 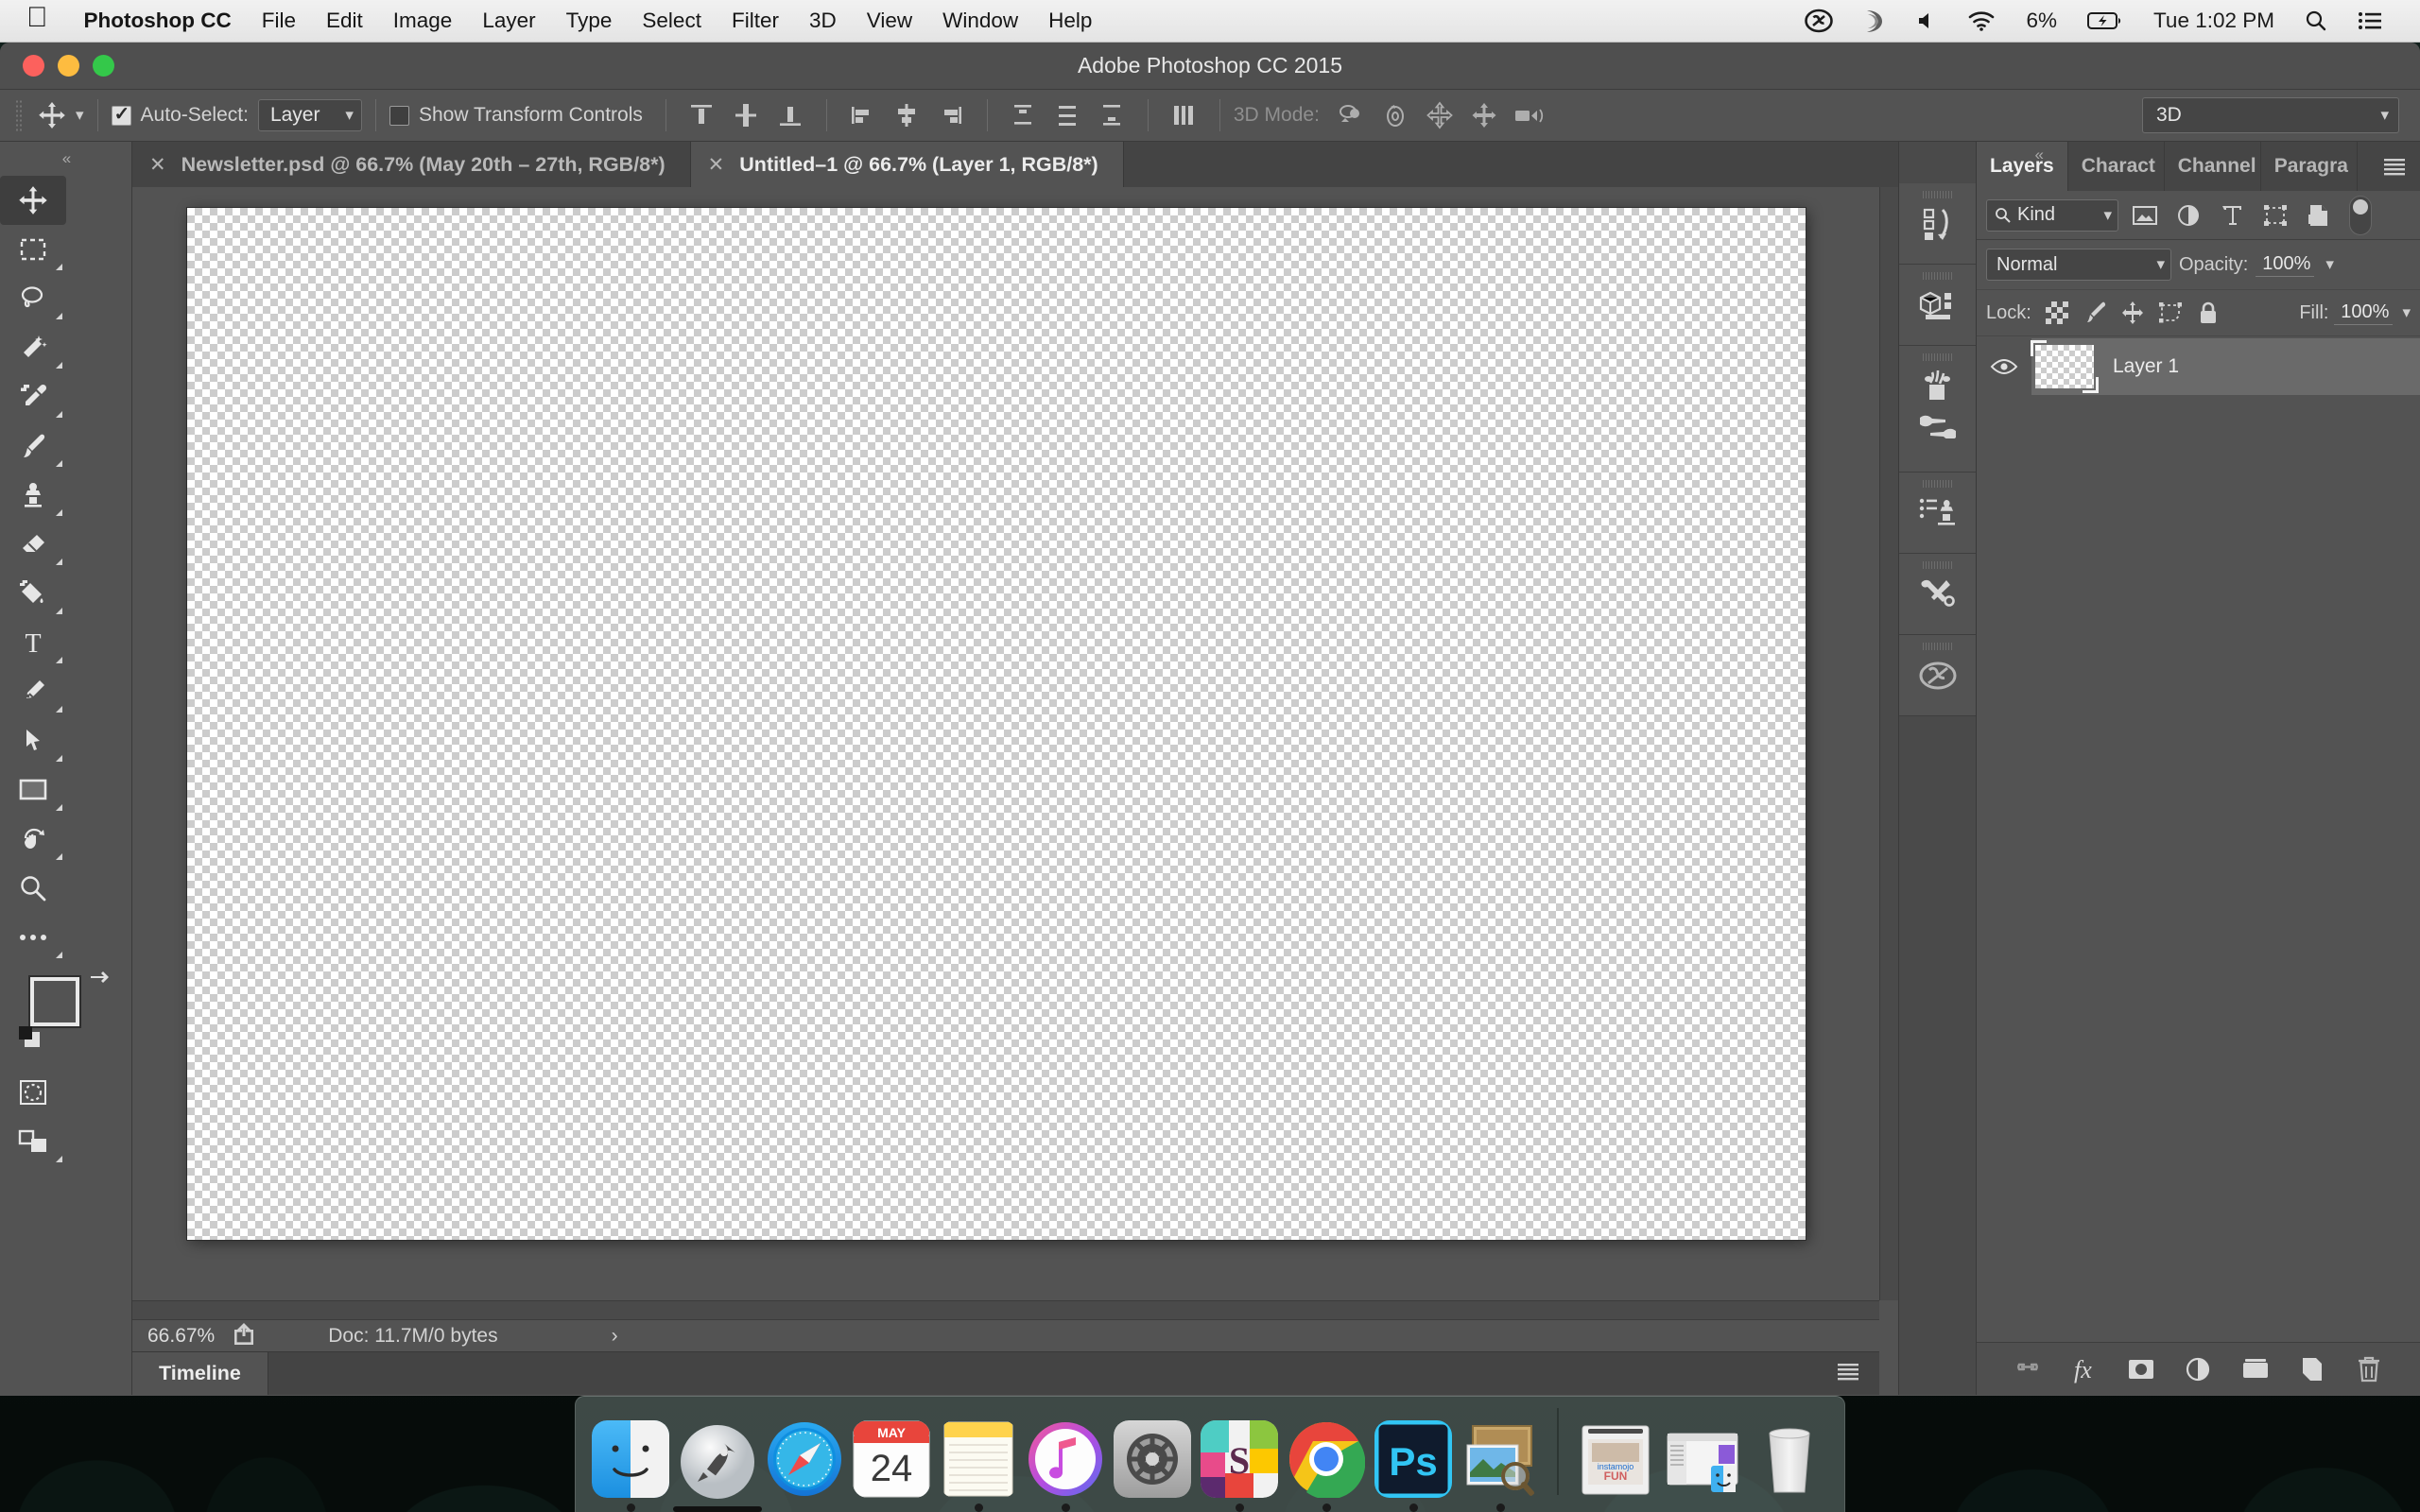 What do you see at coordinates (33, 1092) in the screenshot?
I see `quick-mask-icon` at bounding box center [33, 1092].